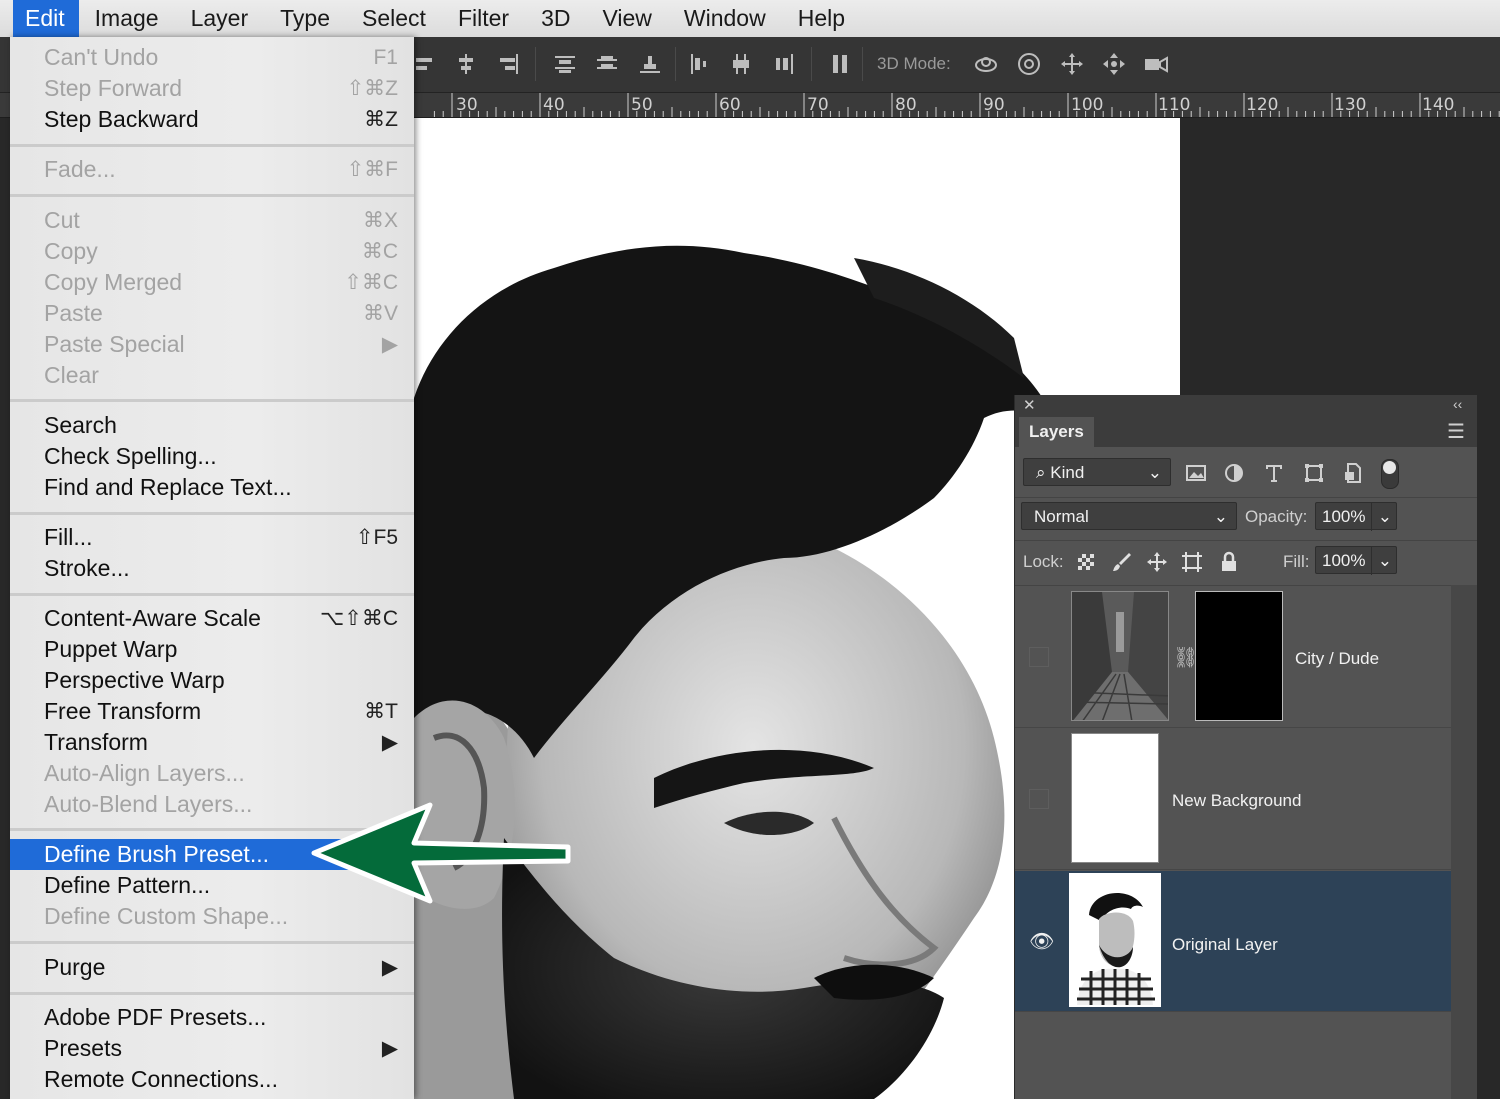 The width and height of the screenshot is (1500, 1099). Describe the element at coordinates (1390, 474) in the screenshot. I see `filter-toggle-switch` at that location.